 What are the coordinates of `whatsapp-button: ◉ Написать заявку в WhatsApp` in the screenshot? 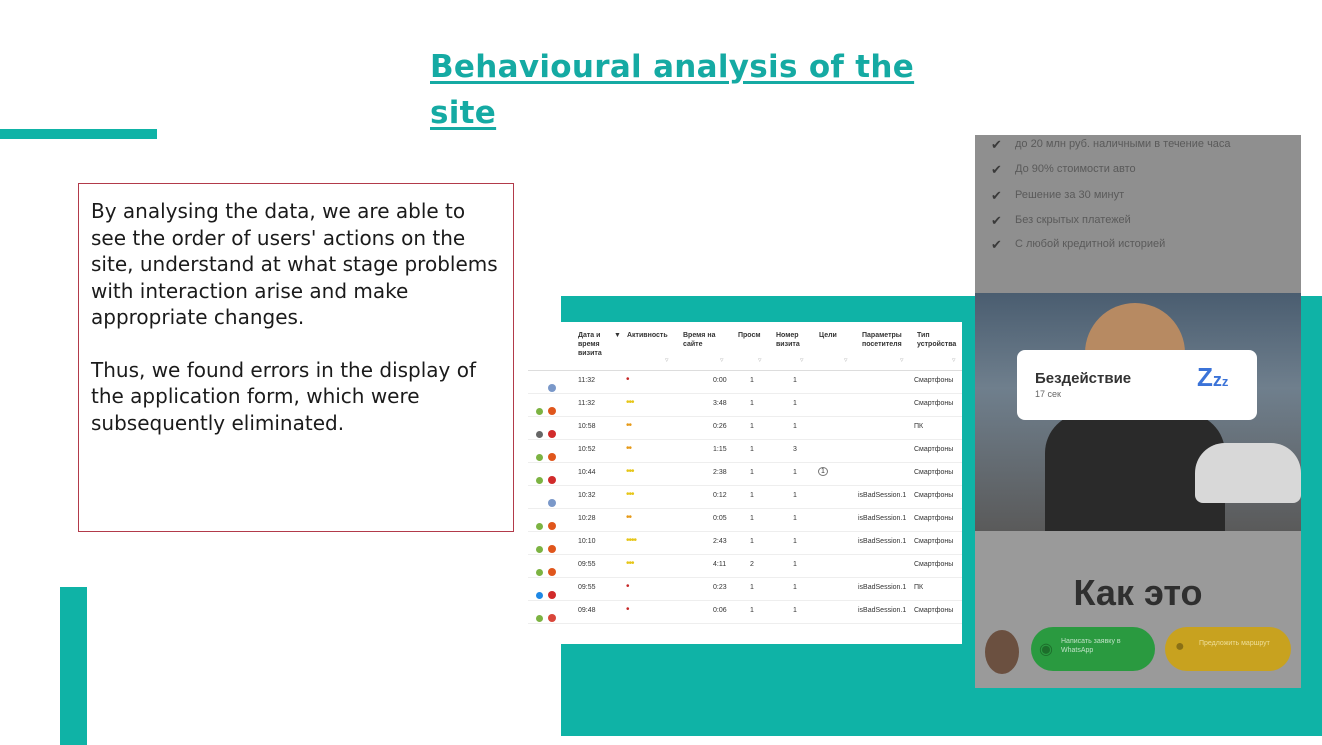 It's located at (1093, 649).